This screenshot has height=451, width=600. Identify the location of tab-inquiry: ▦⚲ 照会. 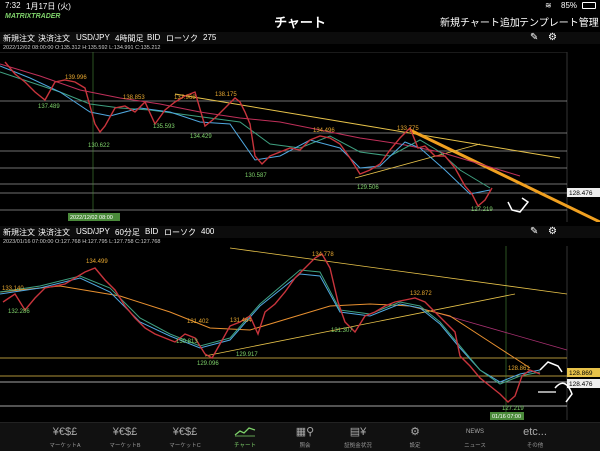
(305, 437).